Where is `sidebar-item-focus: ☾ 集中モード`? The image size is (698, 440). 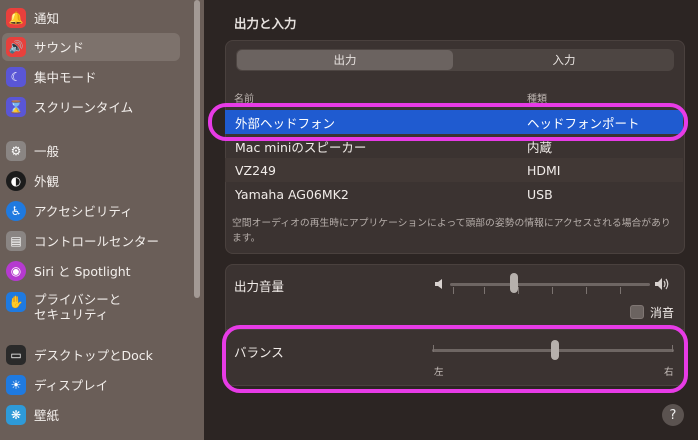
sidebar-item-focus: ☾ 集中モード is located at coordinates (93, 77).